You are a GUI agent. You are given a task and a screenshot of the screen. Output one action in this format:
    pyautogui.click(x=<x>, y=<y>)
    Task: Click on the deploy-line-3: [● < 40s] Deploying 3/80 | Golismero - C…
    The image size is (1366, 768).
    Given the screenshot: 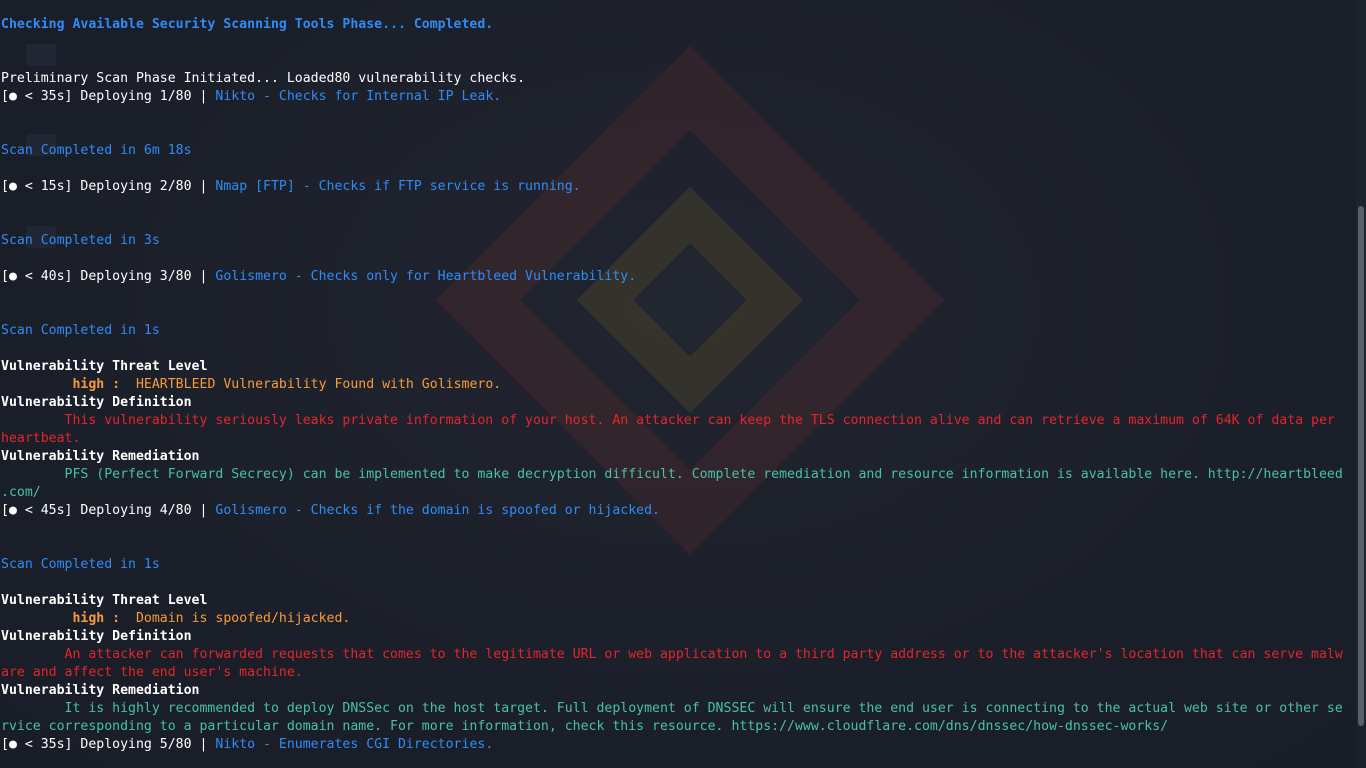 What is the action you would take?
    pyautogui.click(x=676, y=277)
    